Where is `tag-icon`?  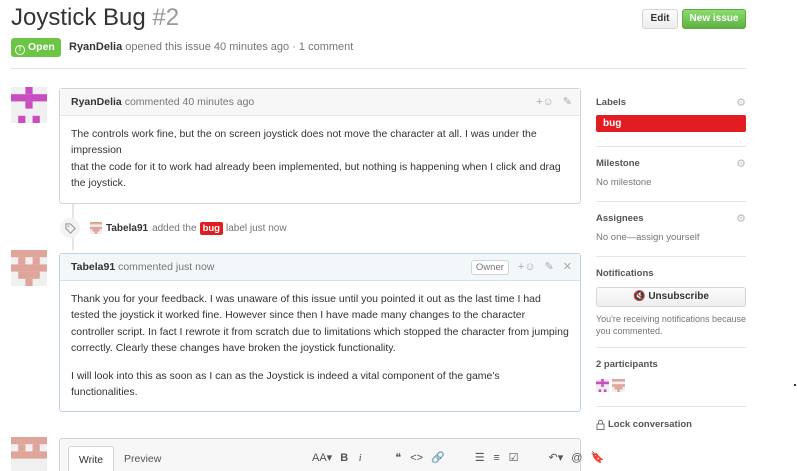
tag-icon is located at coordinates (70, 228).